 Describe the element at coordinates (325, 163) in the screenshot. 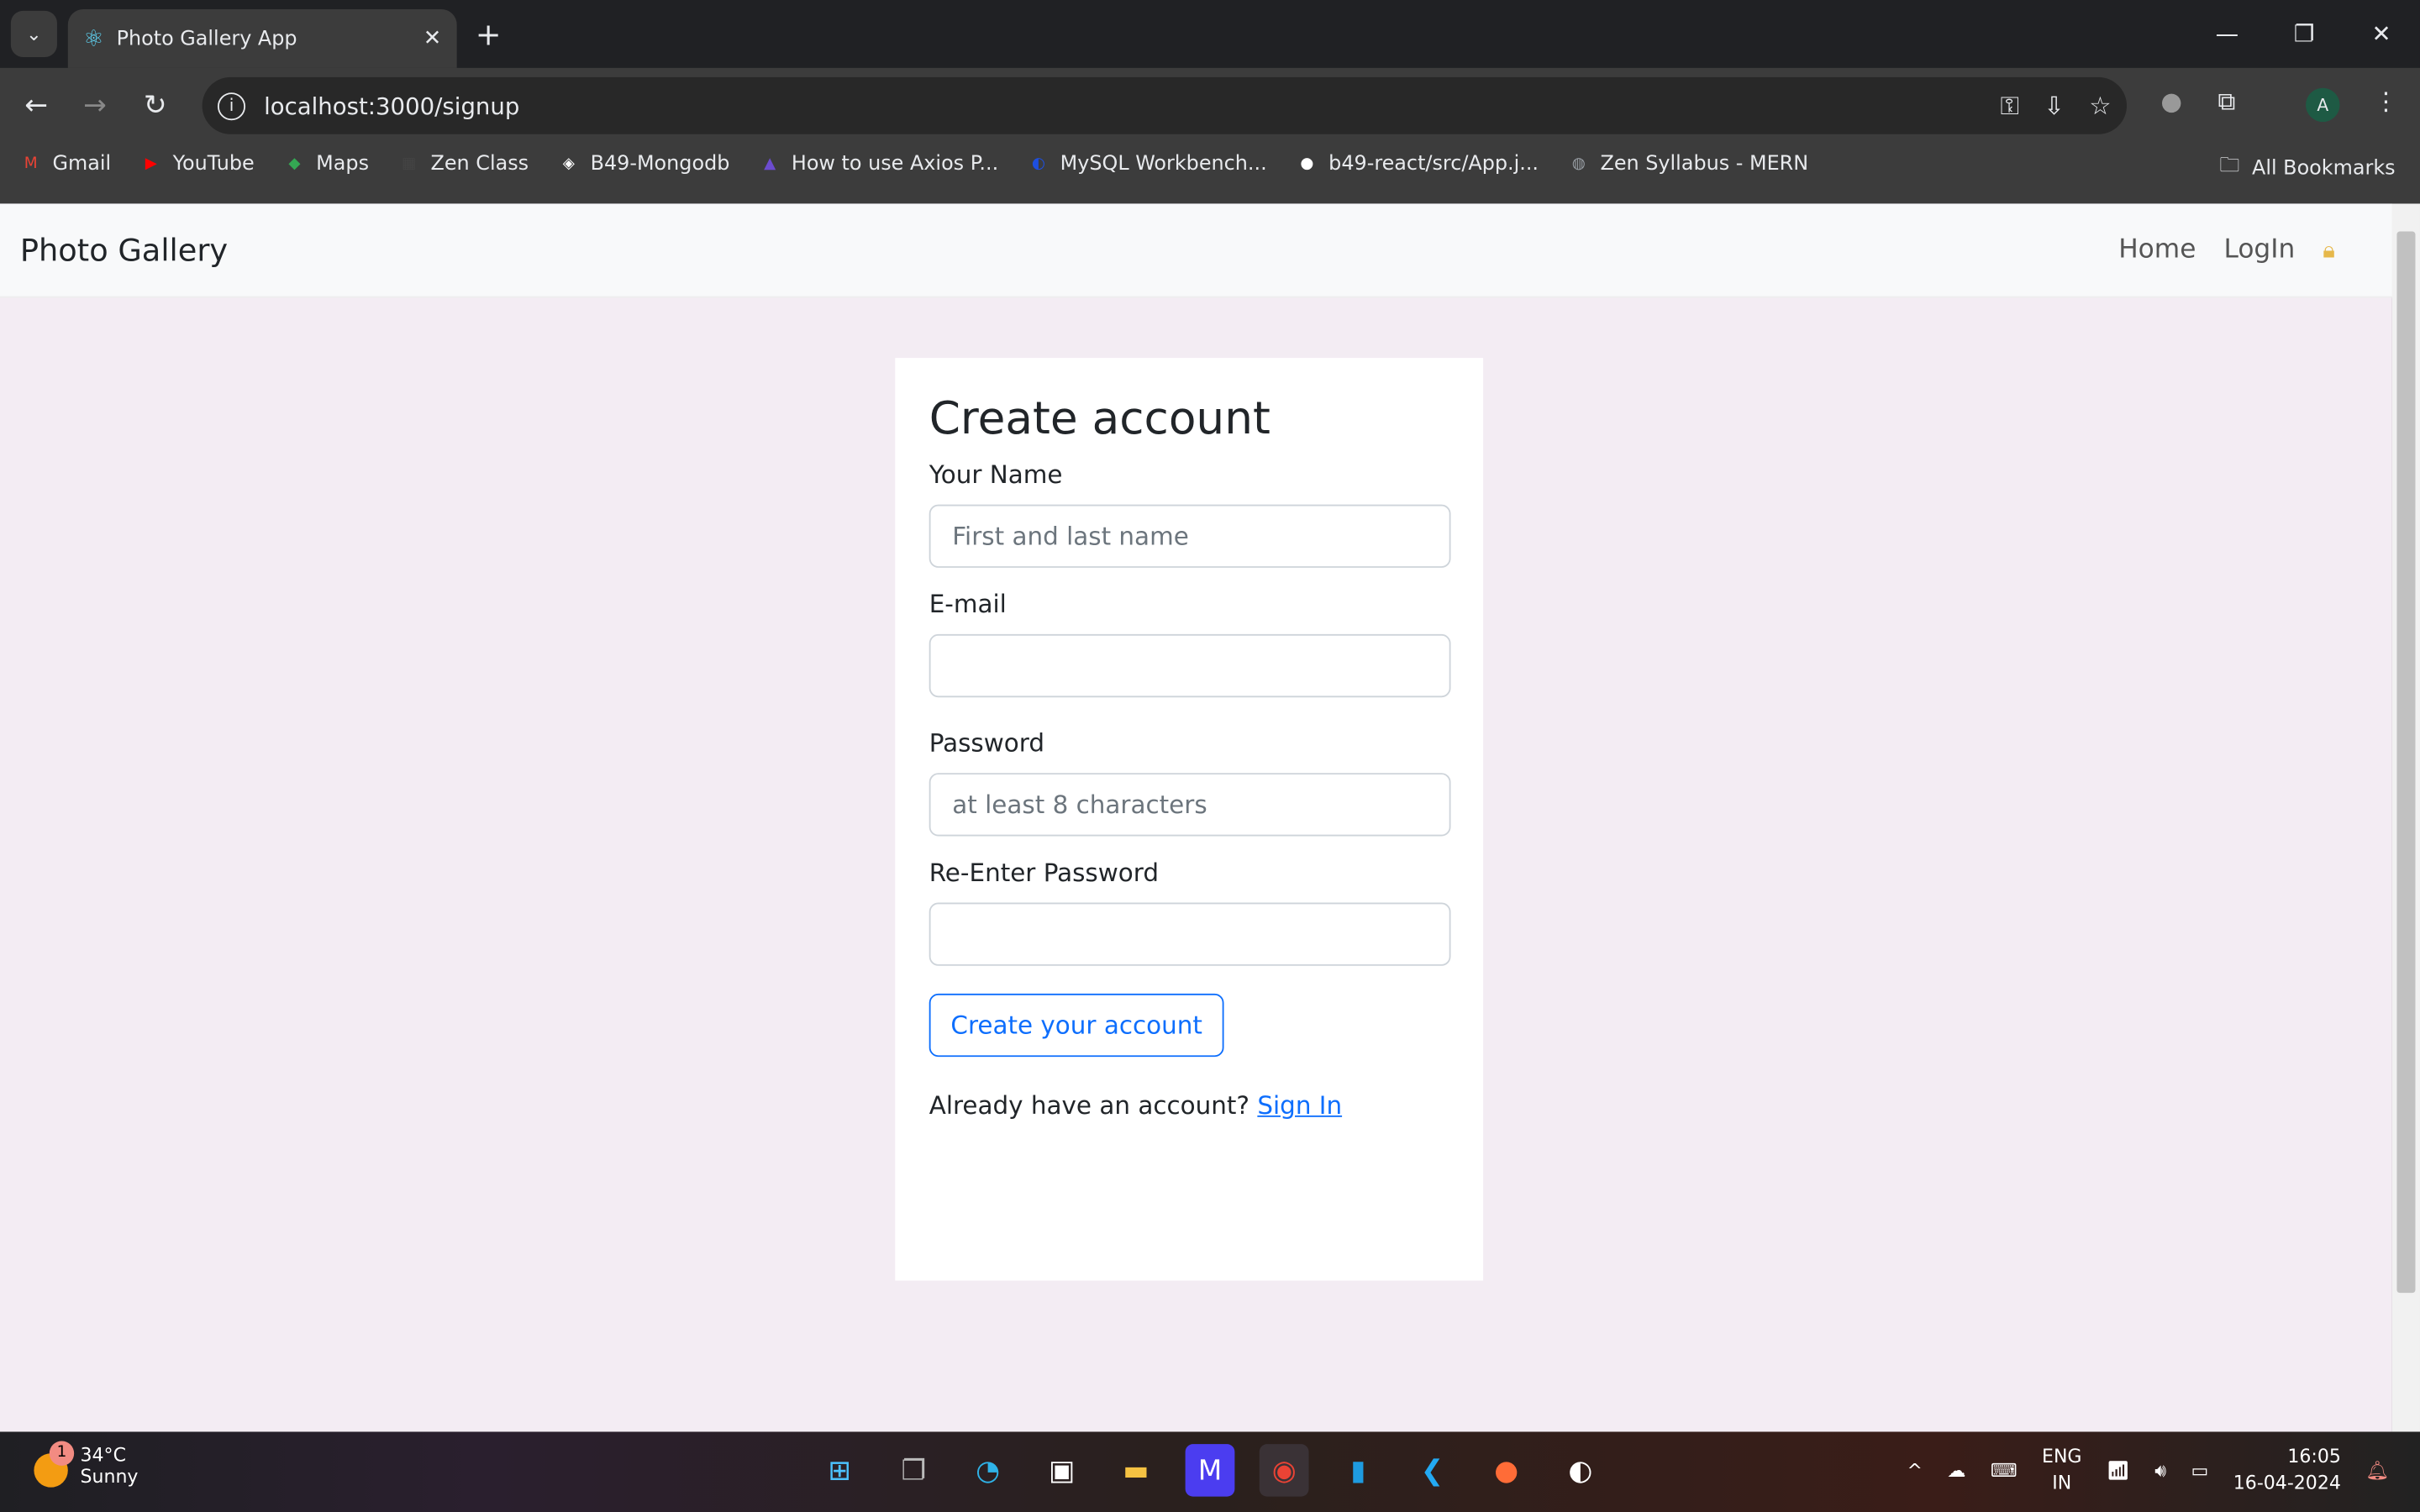

I see `bookmark-item: ◆ Maps` at that location.